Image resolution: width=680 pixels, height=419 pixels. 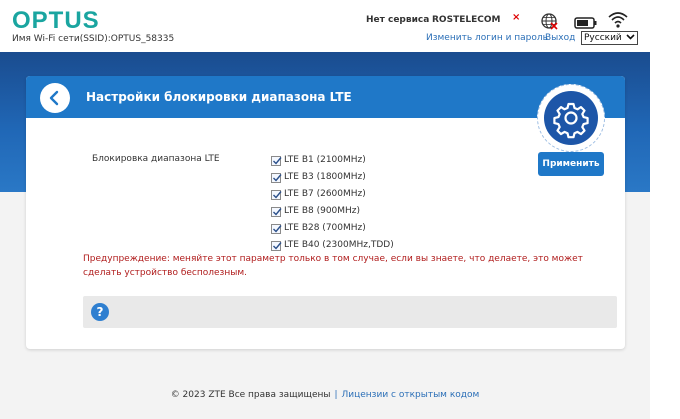 What do you see at coordinates (322, 211) in the screenshot?
I see `band-label: LTE B8 (900MHz)` at bounding box center [322, 211].